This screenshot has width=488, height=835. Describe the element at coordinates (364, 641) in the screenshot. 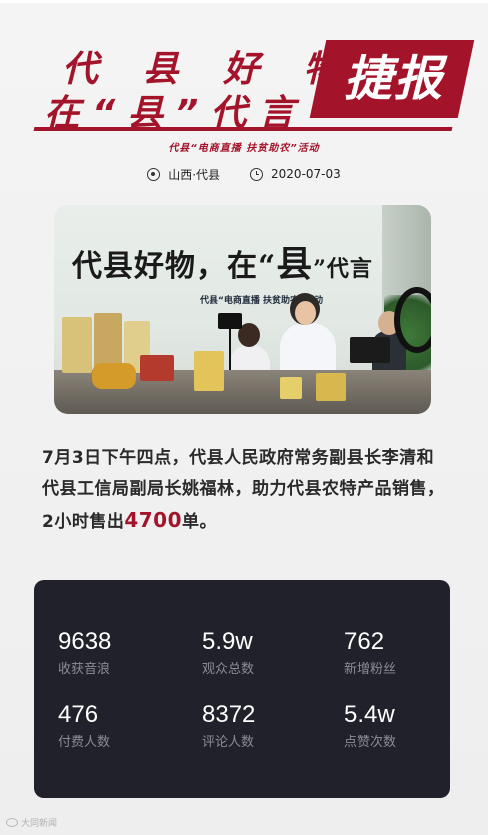

I see `stat-value: 762` at that location.